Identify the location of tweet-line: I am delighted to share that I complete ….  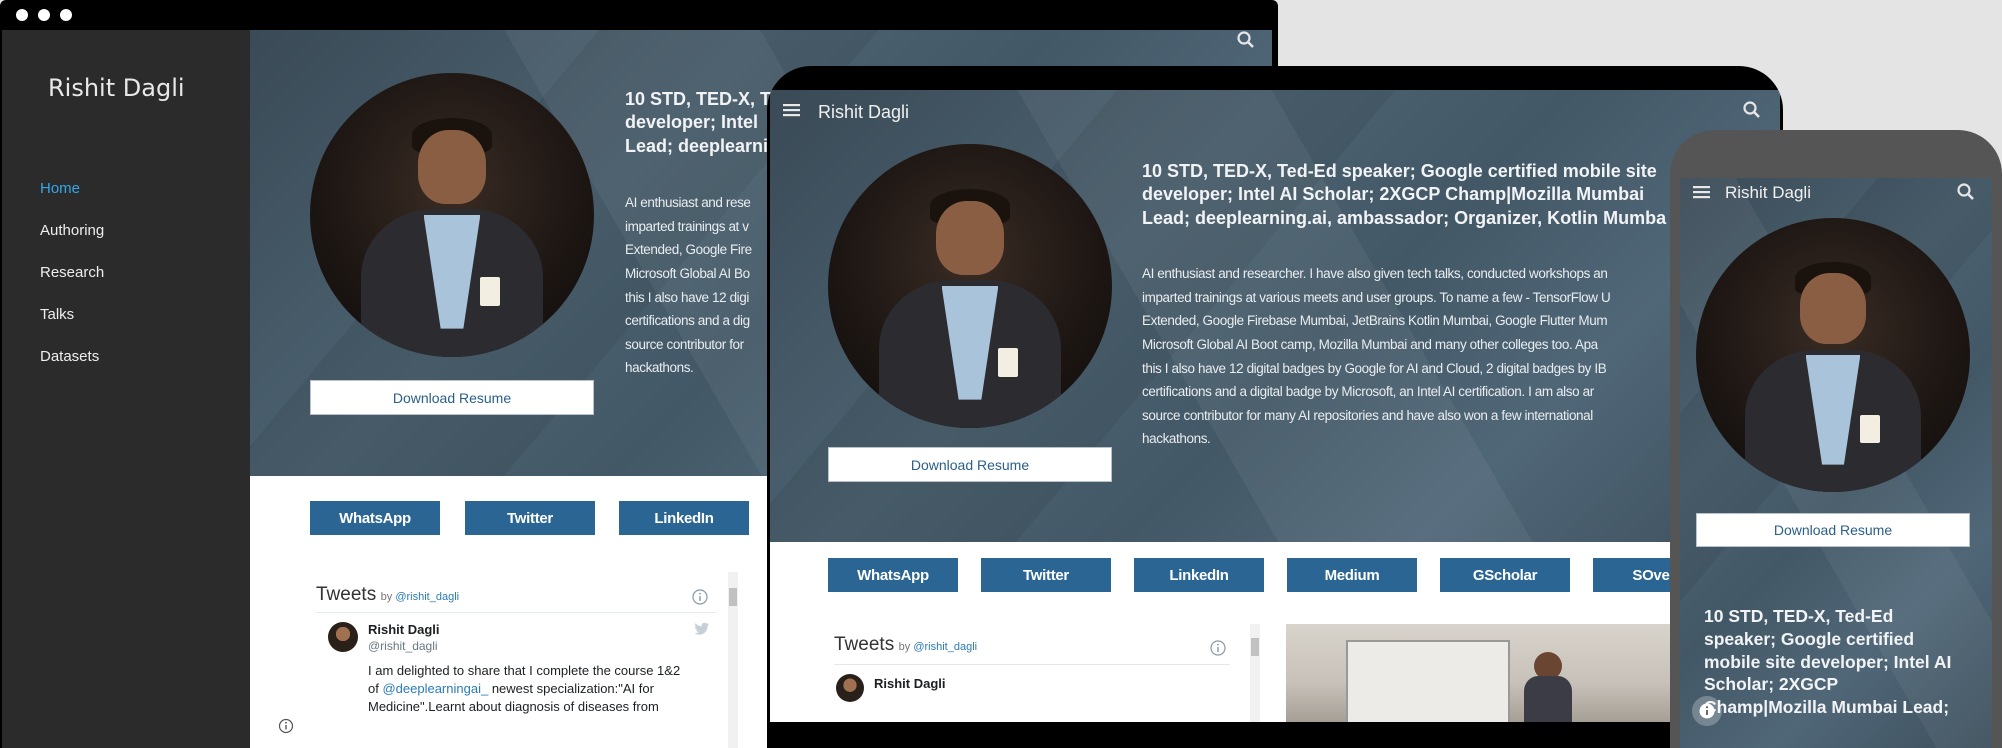
(524, 670).